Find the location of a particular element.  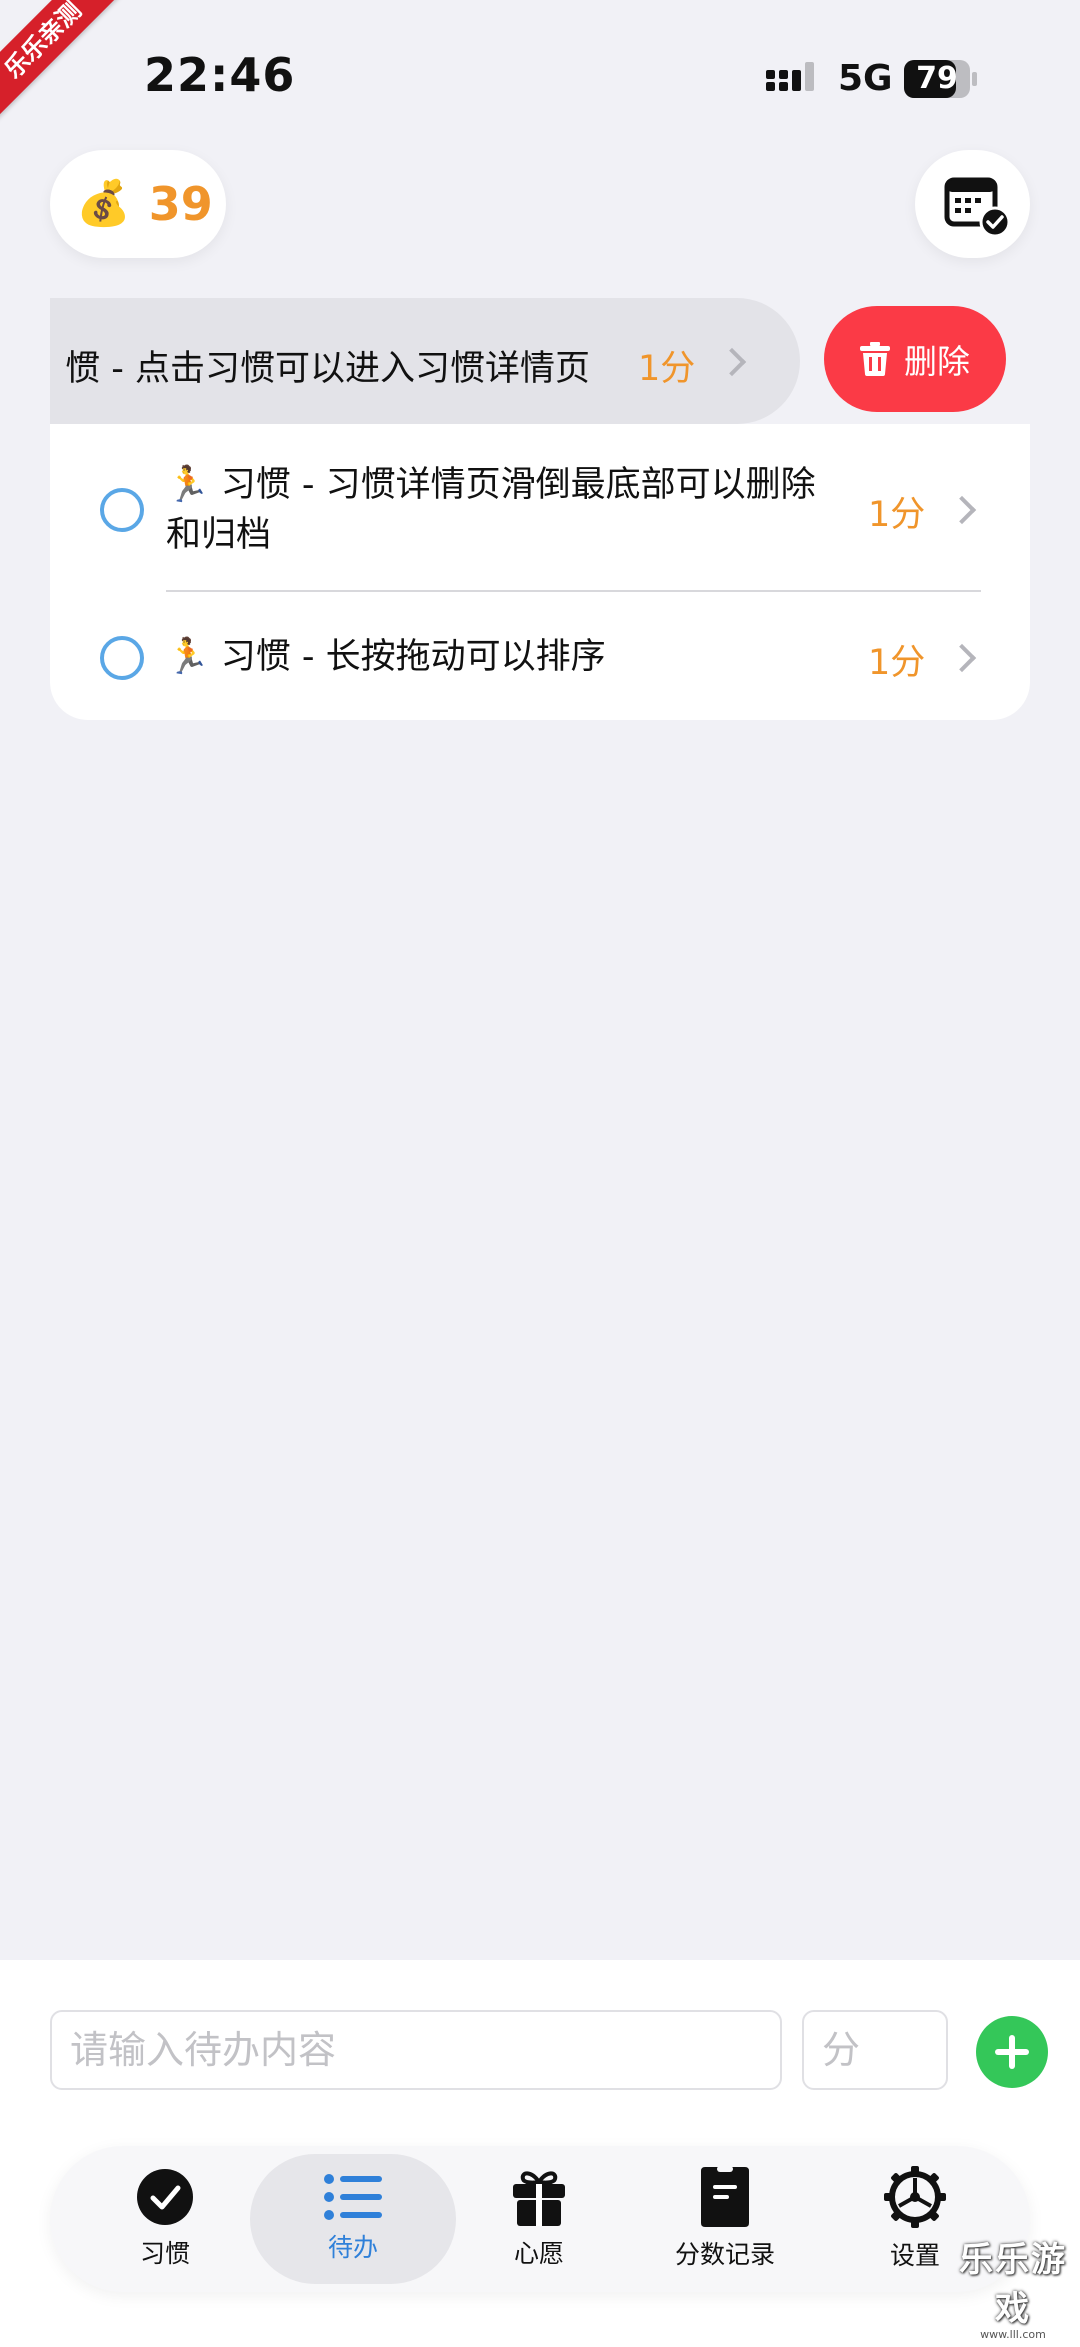

corner-ribbon: 乐乐亲测 is located at coordinates (75, 75).